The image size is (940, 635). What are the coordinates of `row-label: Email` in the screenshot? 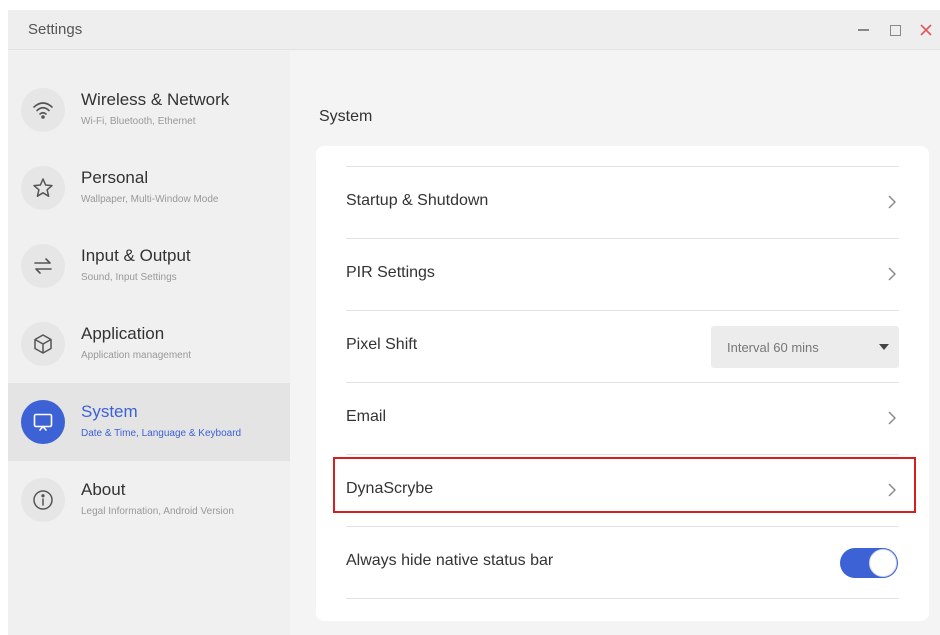 It's located at (366, 416).